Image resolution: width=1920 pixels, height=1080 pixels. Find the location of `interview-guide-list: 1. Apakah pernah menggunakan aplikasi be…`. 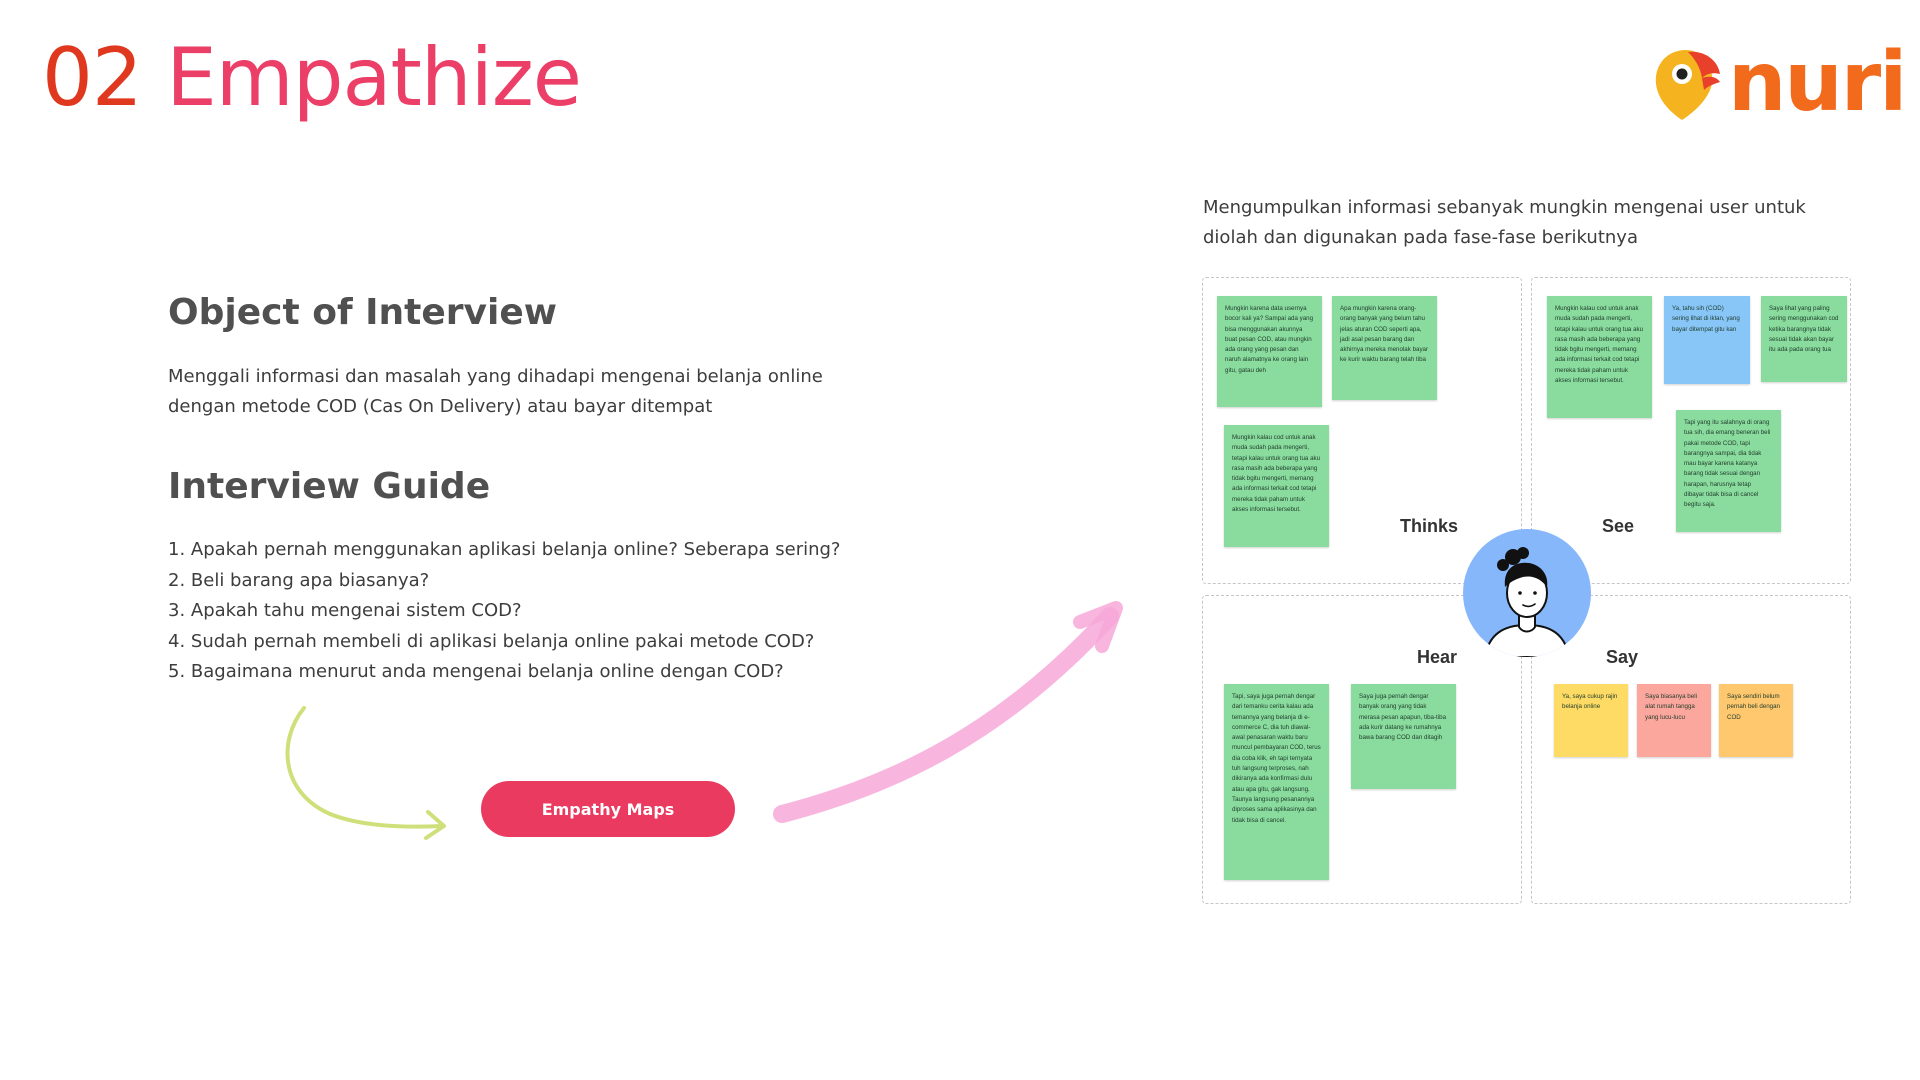

interview-guide-list: 1. Apakah pernah menggunakan aplikasi be… is located at coordinates (504, 611).